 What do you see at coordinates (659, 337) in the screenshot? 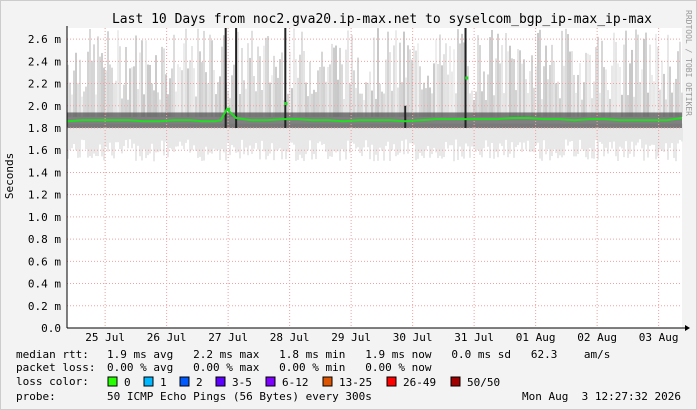
I see `x-tick-label: 03 Aug` at bounding box center [659, 337].